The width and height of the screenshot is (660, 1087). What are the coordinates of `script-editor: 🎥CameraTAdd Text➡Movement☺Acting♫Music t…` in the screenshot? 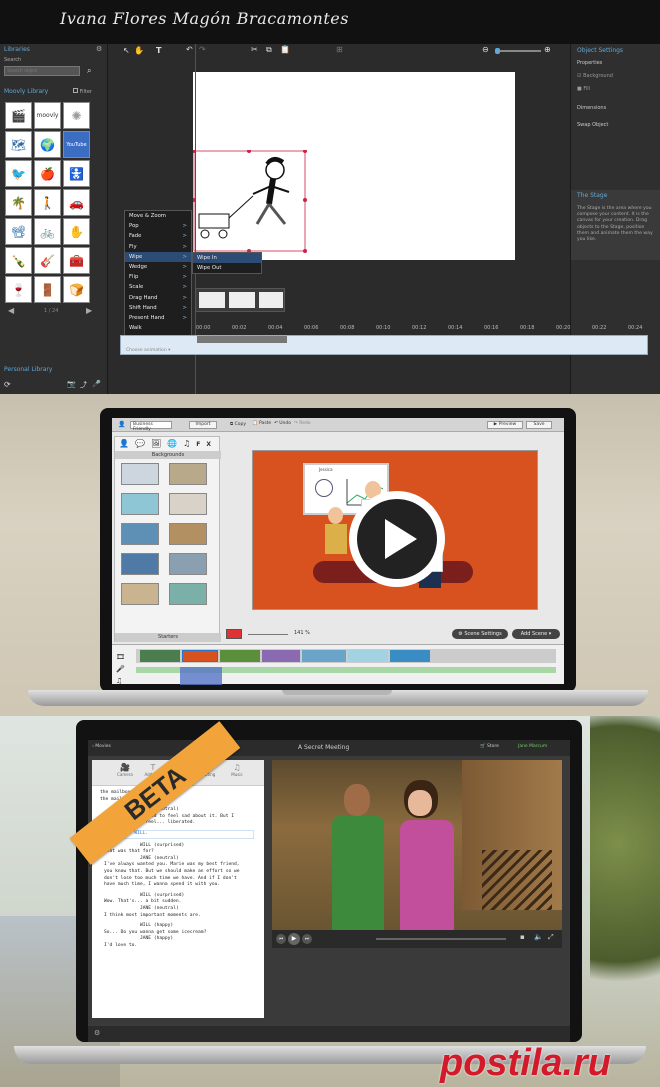 It's located at (178, 889).